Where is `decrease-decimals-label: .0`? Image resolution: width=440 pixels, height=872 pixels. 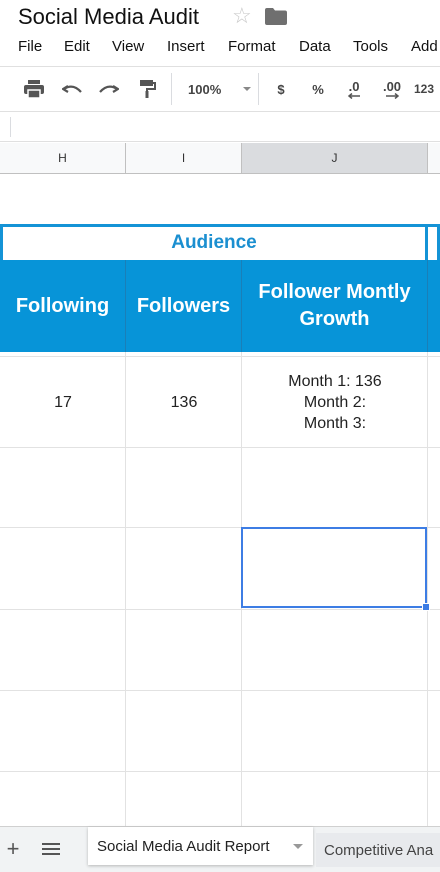 decrease-decimals-label: .0 is located at coordinates (354, 86).